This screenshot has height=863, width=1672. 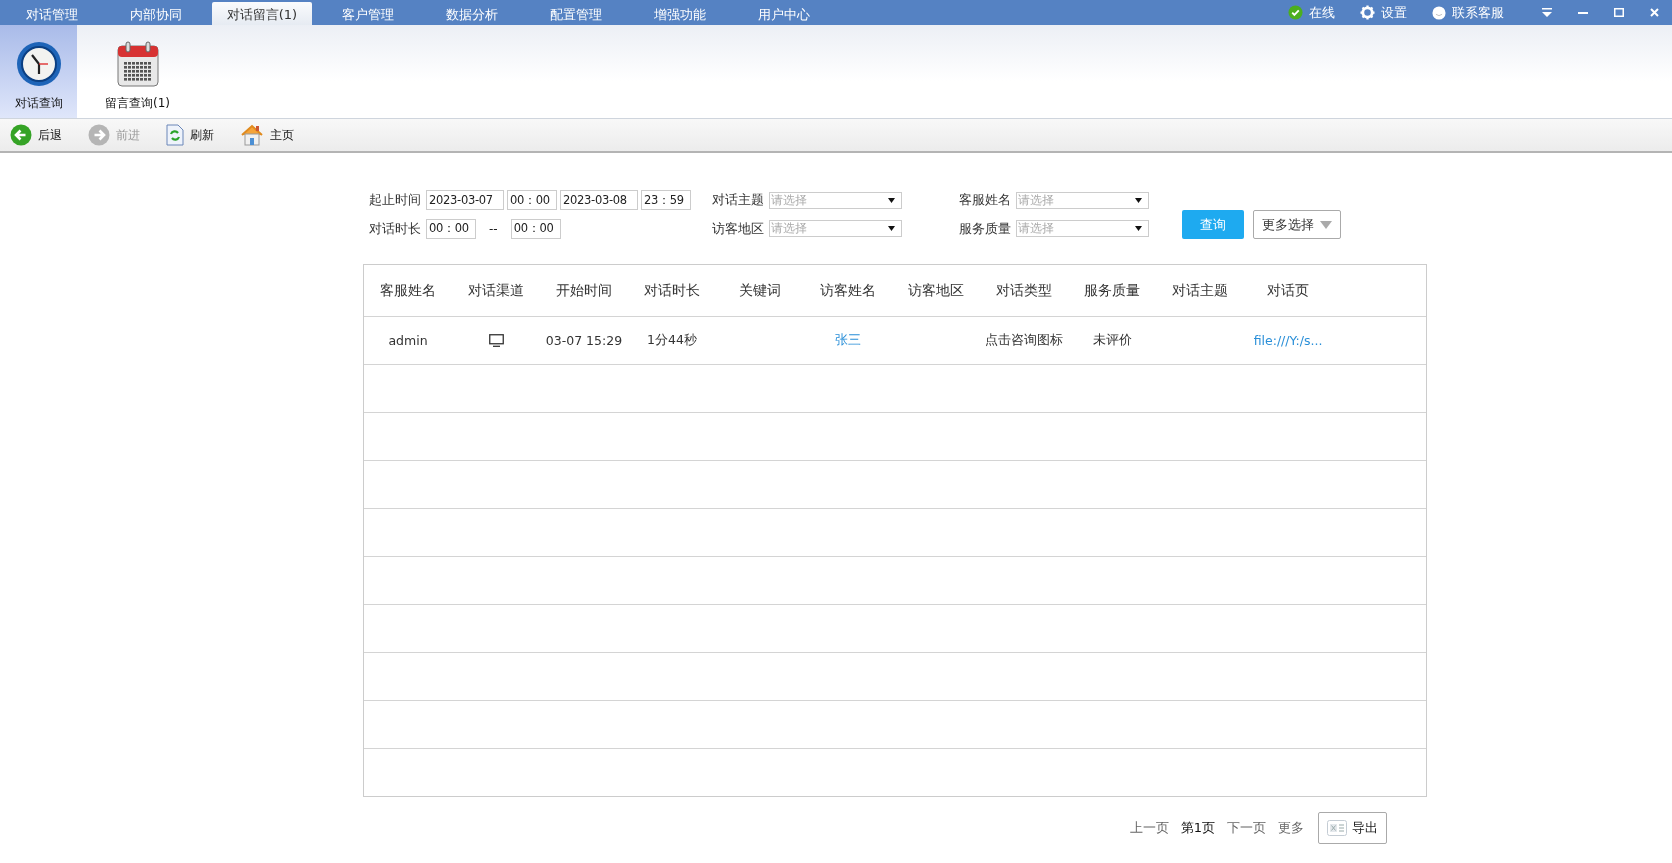 What do you see at coordinates (1311, 12) in the screenshot?
I see `status-button: 在线` at bounding box center [1311, 12].